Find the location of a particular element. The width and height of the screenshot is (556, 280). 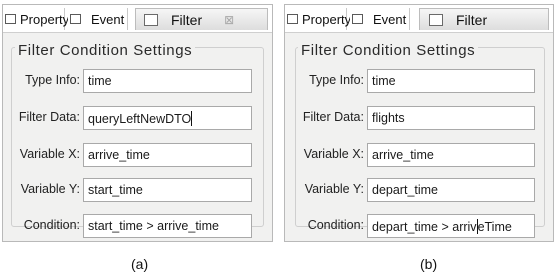

filter-data-value: queryLeftNewDTO is located at coordinates (140, 119).